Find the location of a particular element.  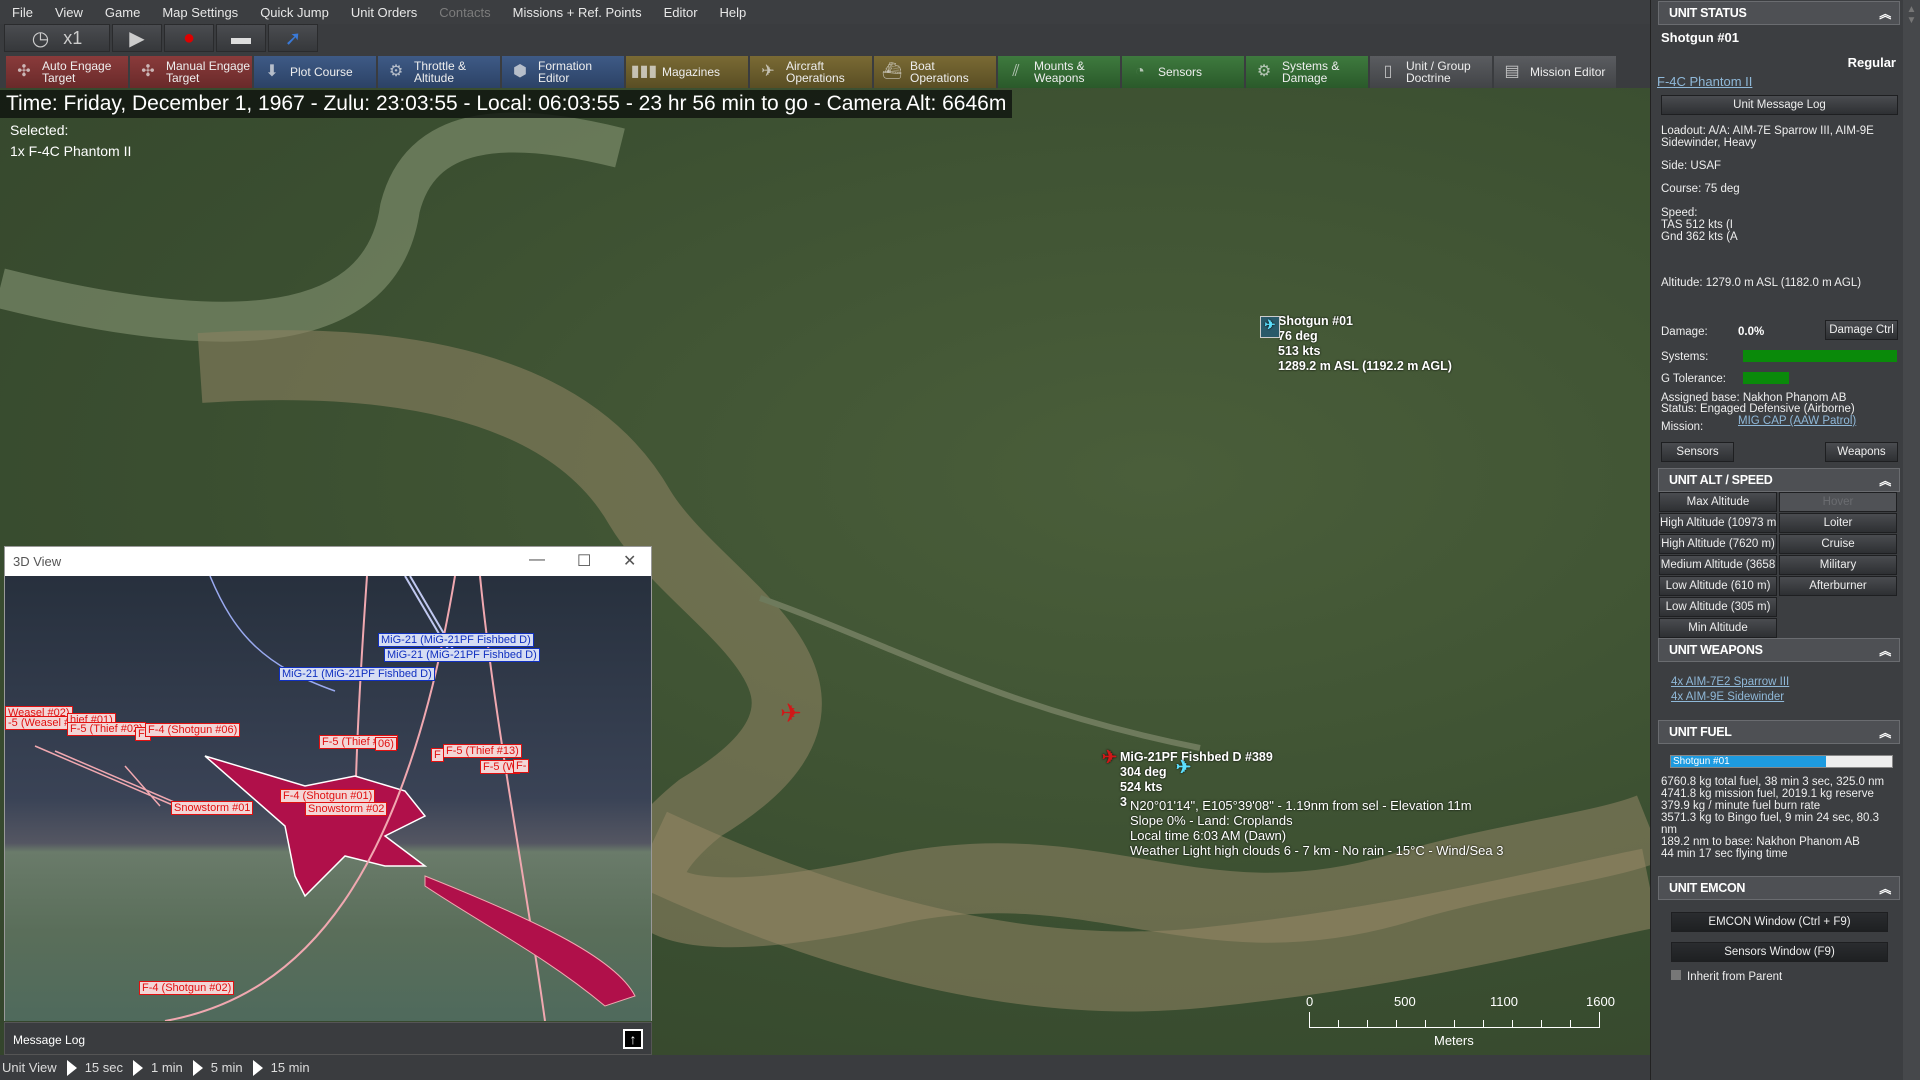

unit-weapons-header: UNIT WEAPONS ︽ is located at coordinates (1779, 650).